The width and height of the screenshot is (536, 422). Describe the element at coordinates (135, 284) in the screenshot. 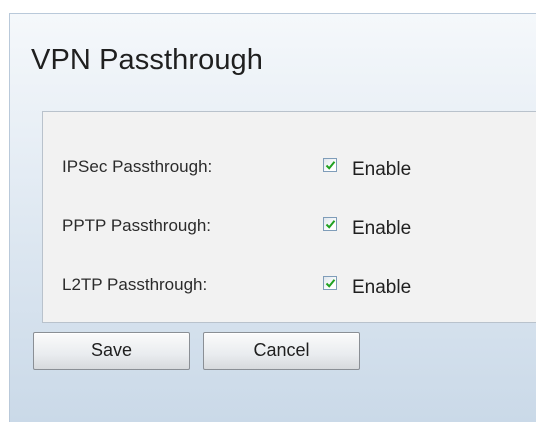

I see `l2tp-passthrough-label: L2TP Passthrough:` at that location.